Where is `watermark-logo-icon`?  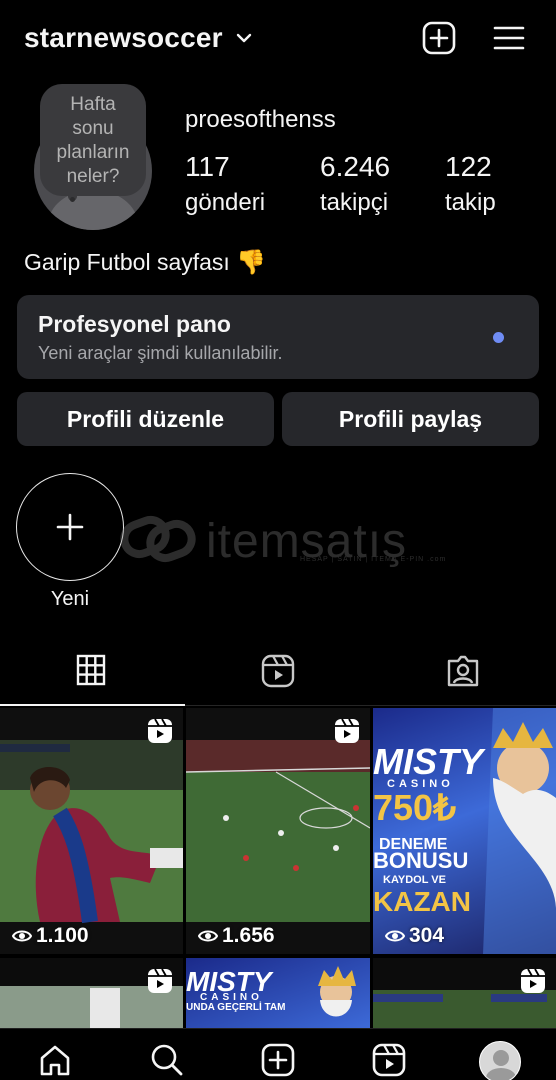 watermark-logo-icon is located at coordinates (158, 539).